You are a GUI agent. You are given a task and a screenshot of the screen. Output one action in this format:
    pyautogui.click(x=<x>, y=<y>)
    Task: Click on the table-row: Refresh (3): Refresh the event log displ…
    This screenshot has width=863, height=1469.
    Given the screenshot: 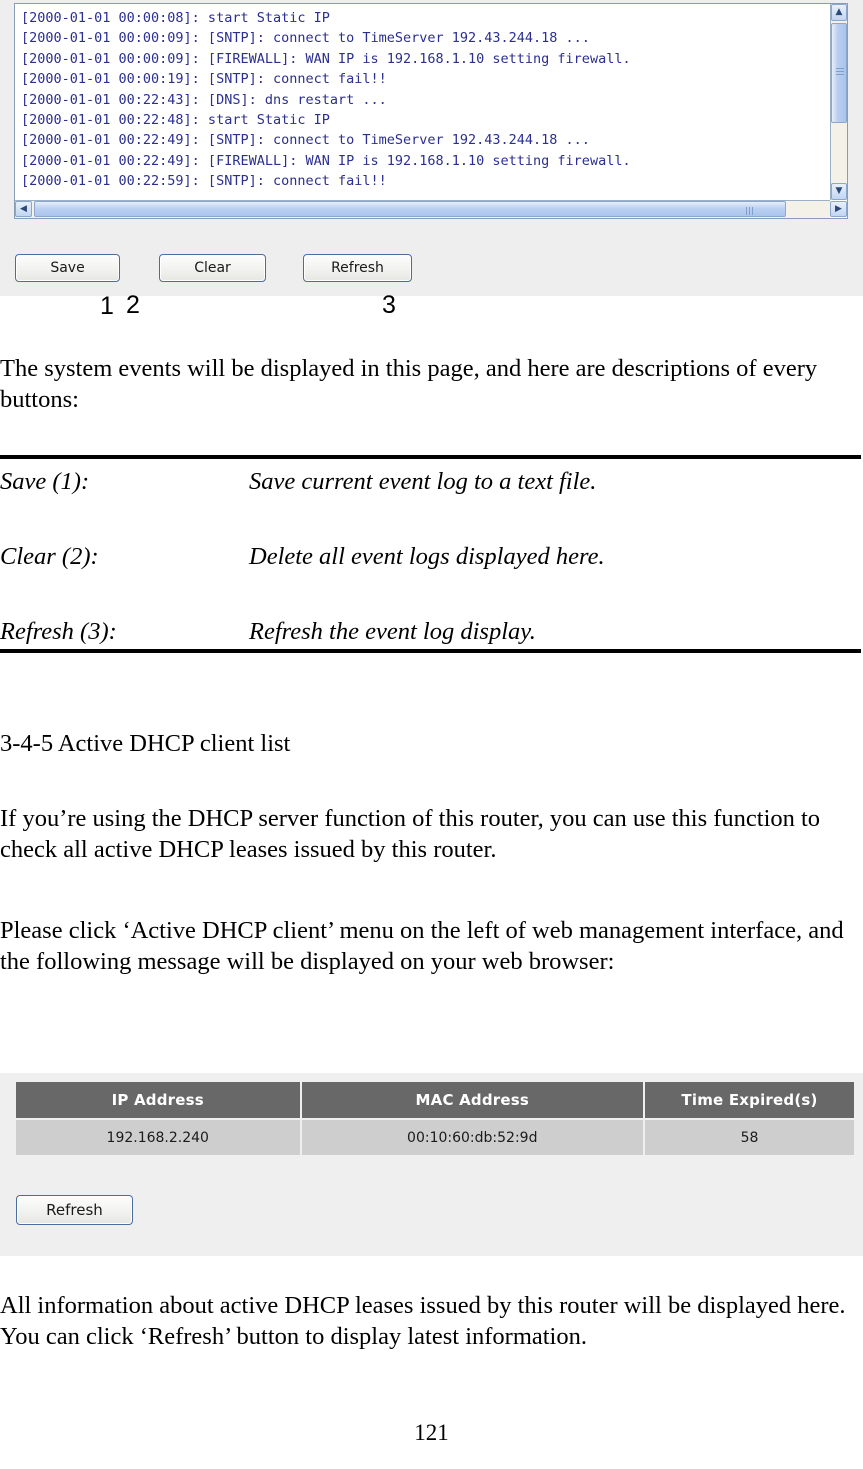 What is the action you would take?
    pyautogui.click(x=430, y=629)
    